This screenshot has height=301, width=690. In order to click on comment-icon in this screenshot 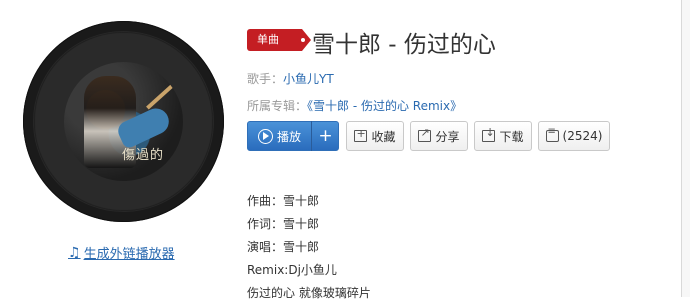, I will do `click(552, 134)`.